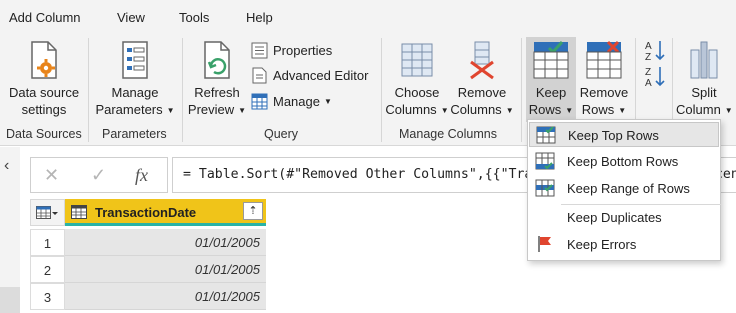 The height and width of the screenshot is (313, 736). What do you see at coordinates (281, 134) in the screenshot?
I see `group-label-query: Query` at bounding box center [281, 134].